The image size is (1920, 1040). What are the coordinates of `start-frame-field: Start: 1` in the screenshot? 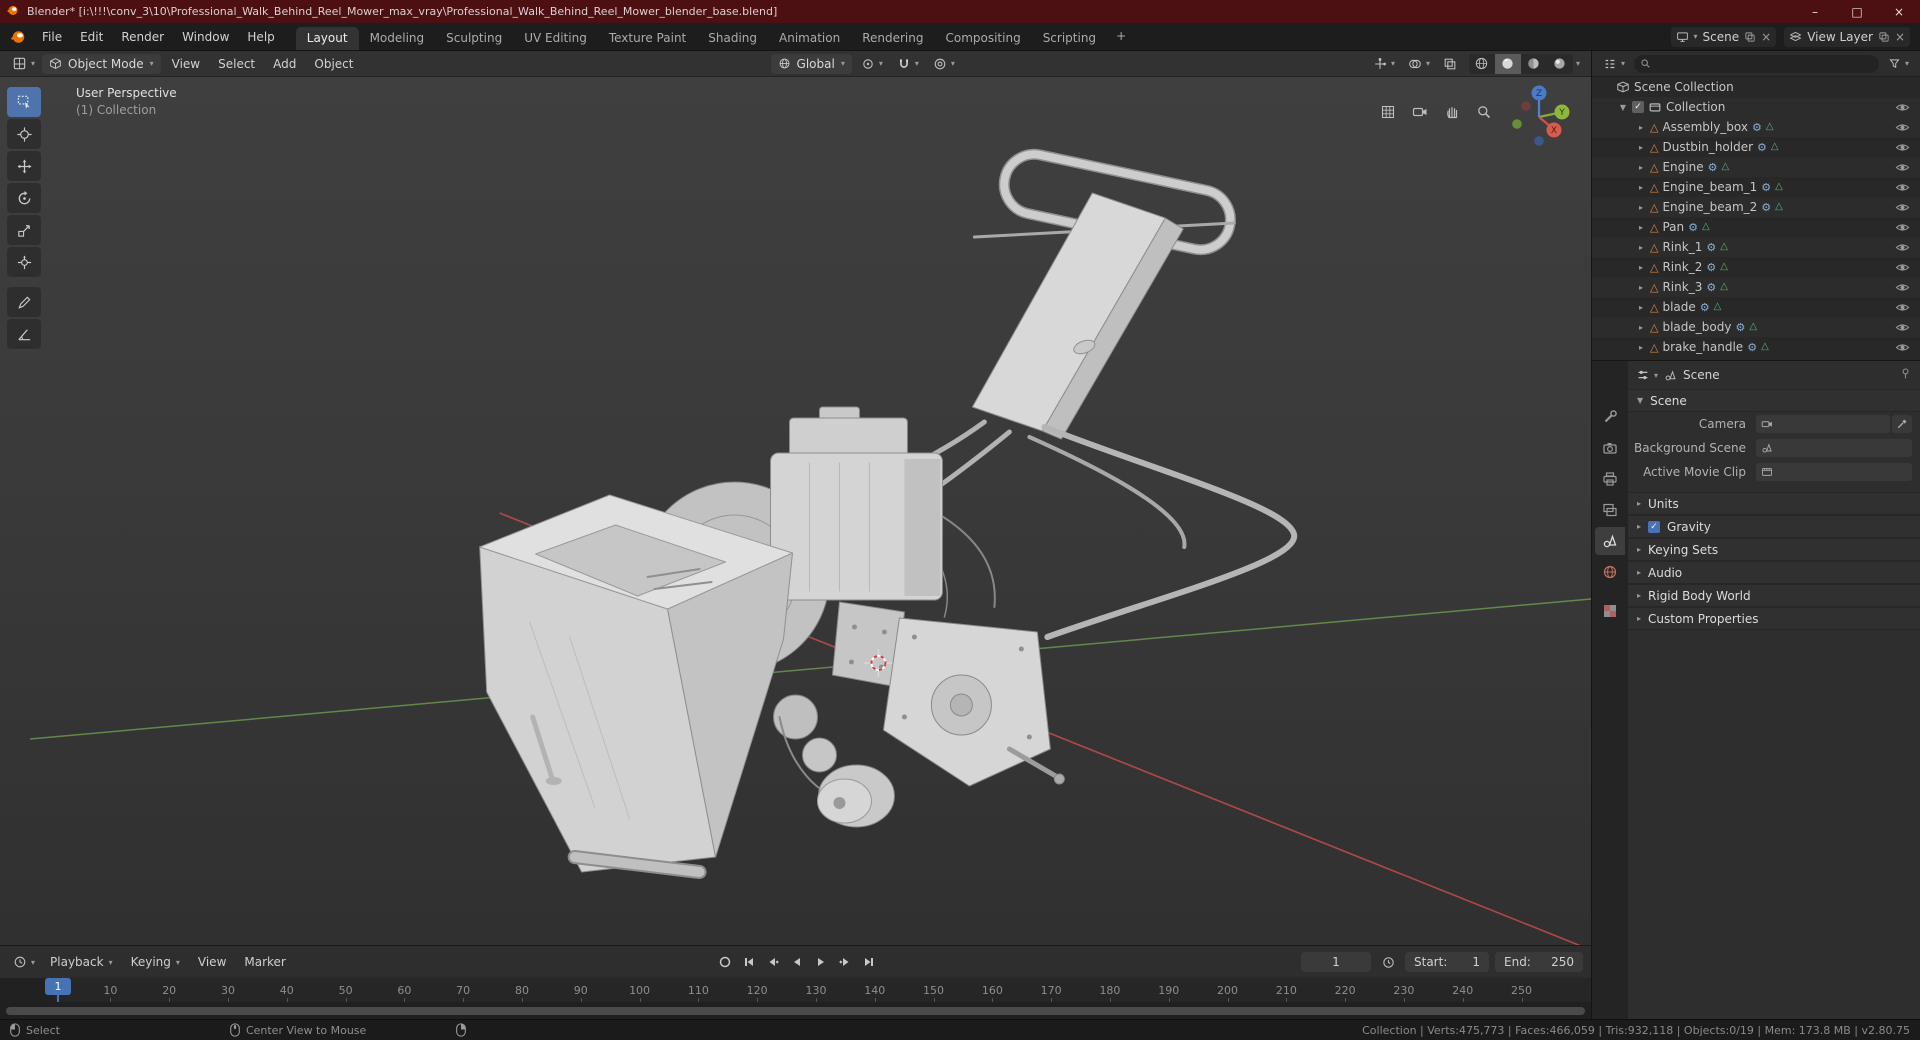 It's located at (1447, 962).